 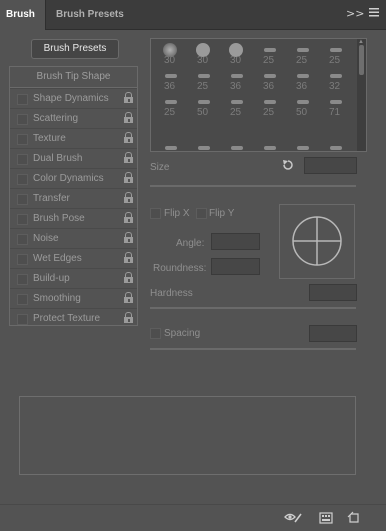 What do you see at coordinates (202, 112) in the screenshot?
I see `brush-tip-size: 50` at bounding box center [202, 112].